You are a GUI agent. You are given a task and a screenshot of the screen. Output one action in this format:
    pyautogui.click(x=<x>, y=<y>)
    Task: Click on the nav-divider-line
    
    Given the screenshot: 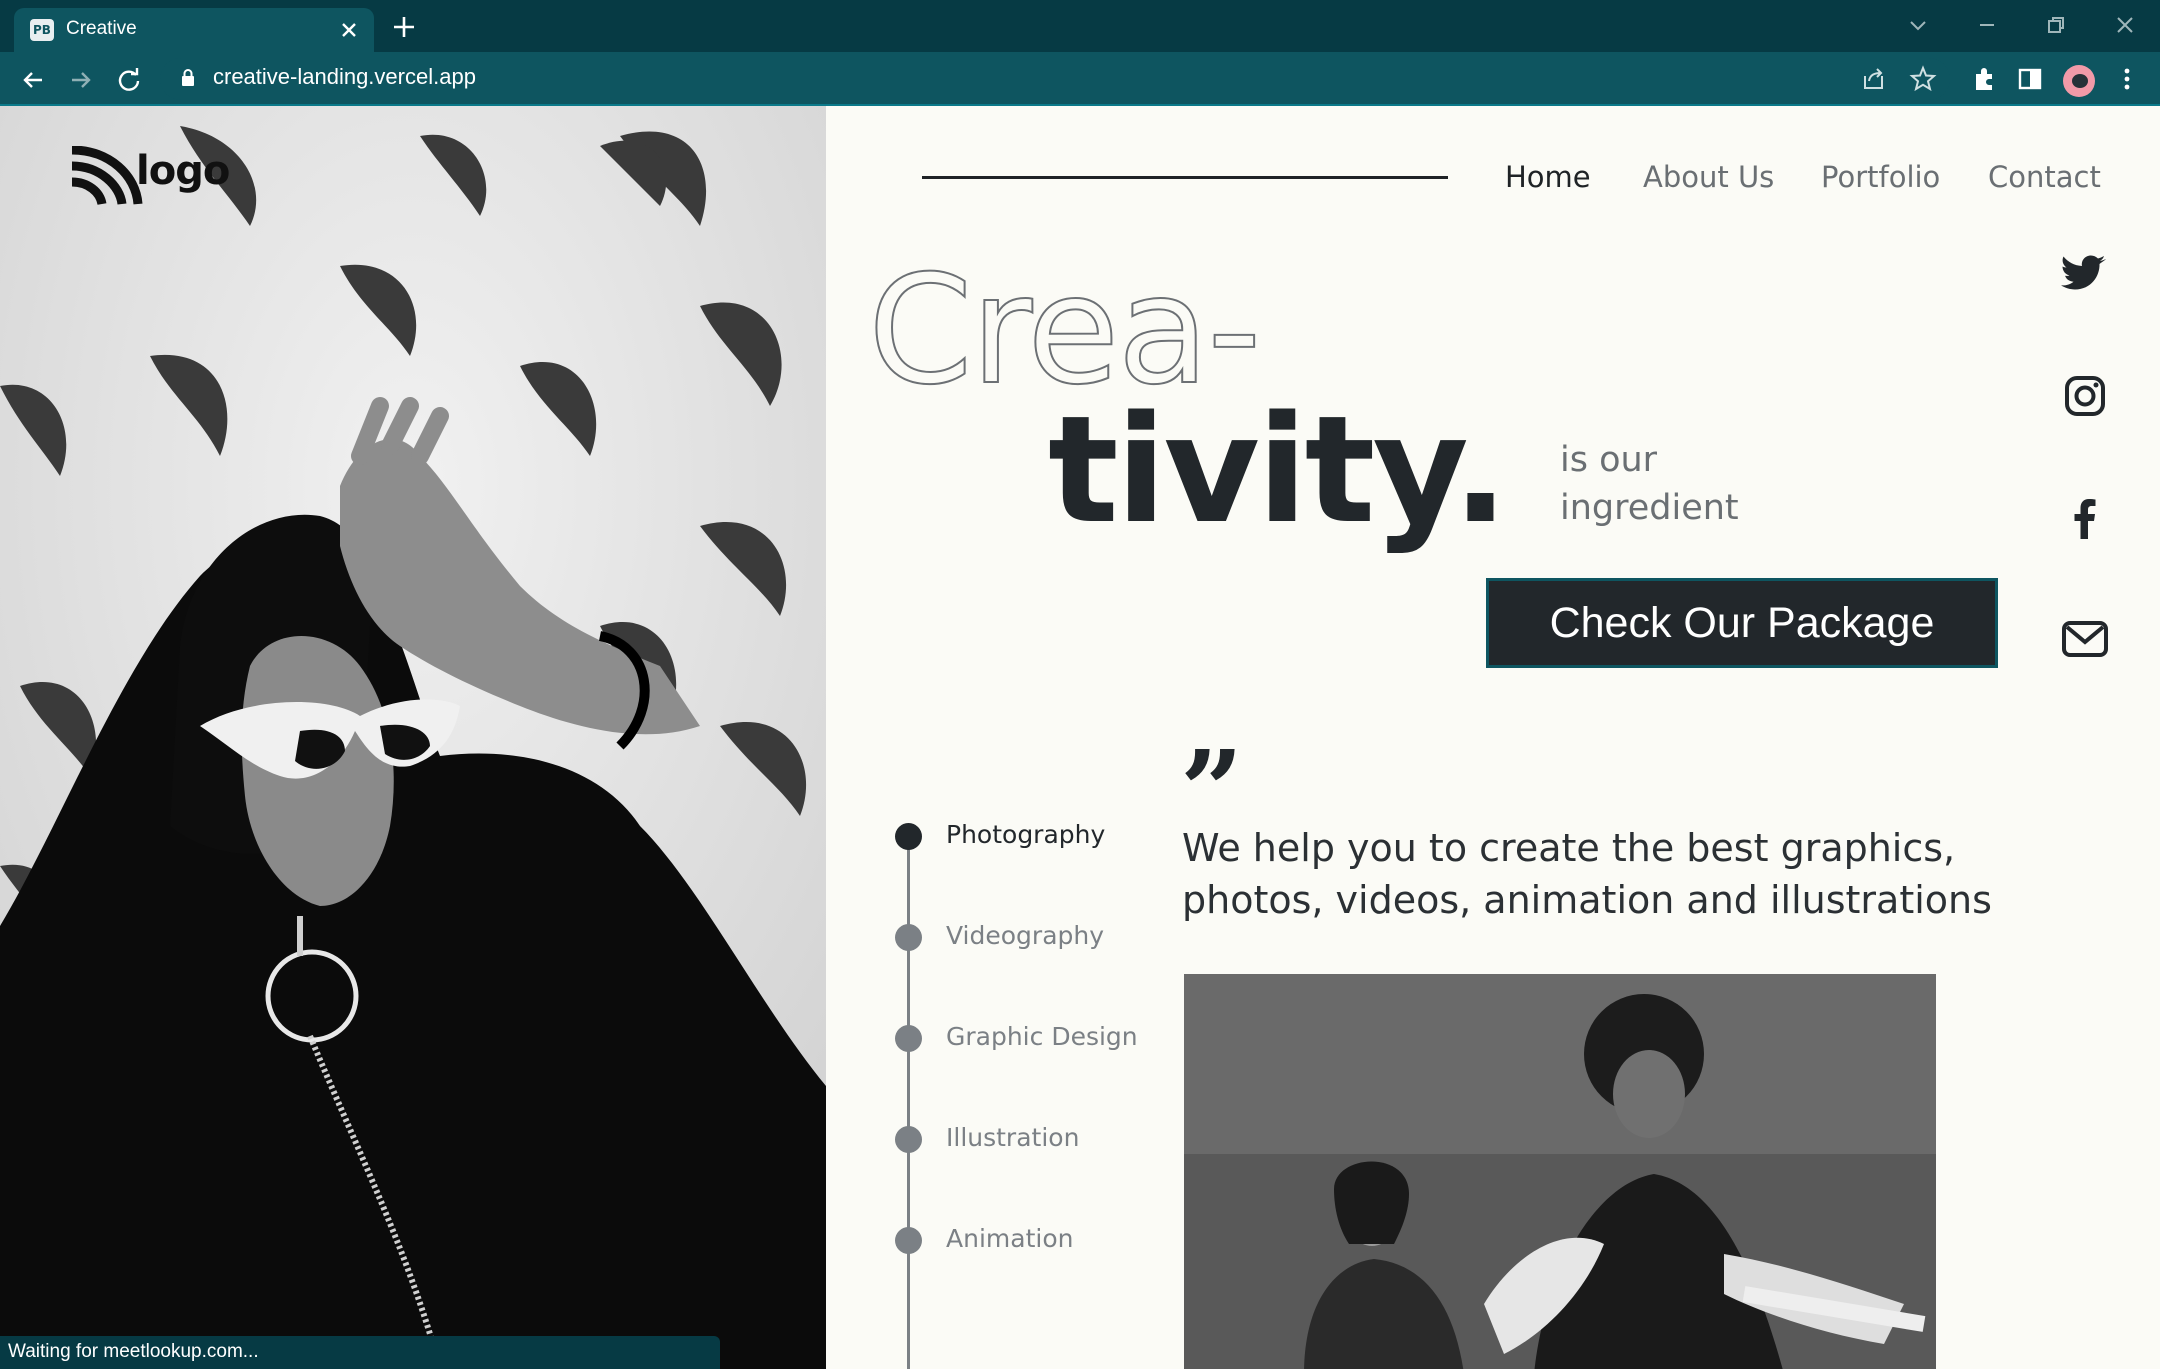 What is the action you would take?
    pyautogui.click(x=1185, y=177)
    